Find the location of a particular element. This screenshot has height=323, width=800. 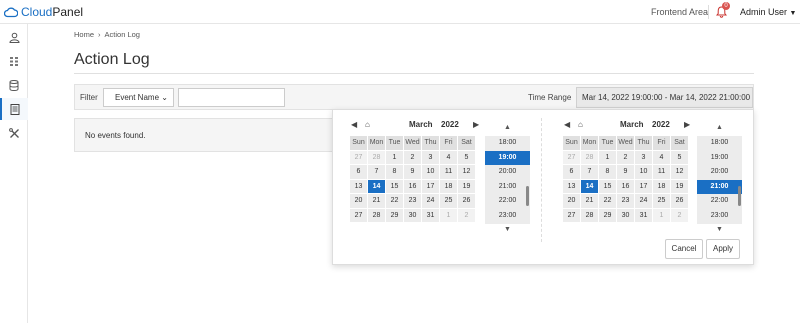

frontend-area-link: Frontend Area is located at coordinates (679, 12).